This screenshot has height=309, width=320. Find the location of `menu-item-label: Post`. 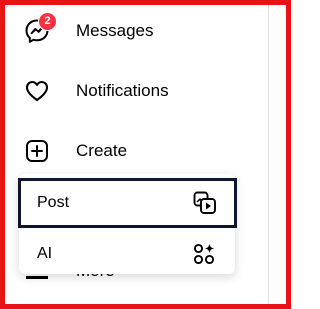

menu-item-label: Post is located at coordinates (53, 202).